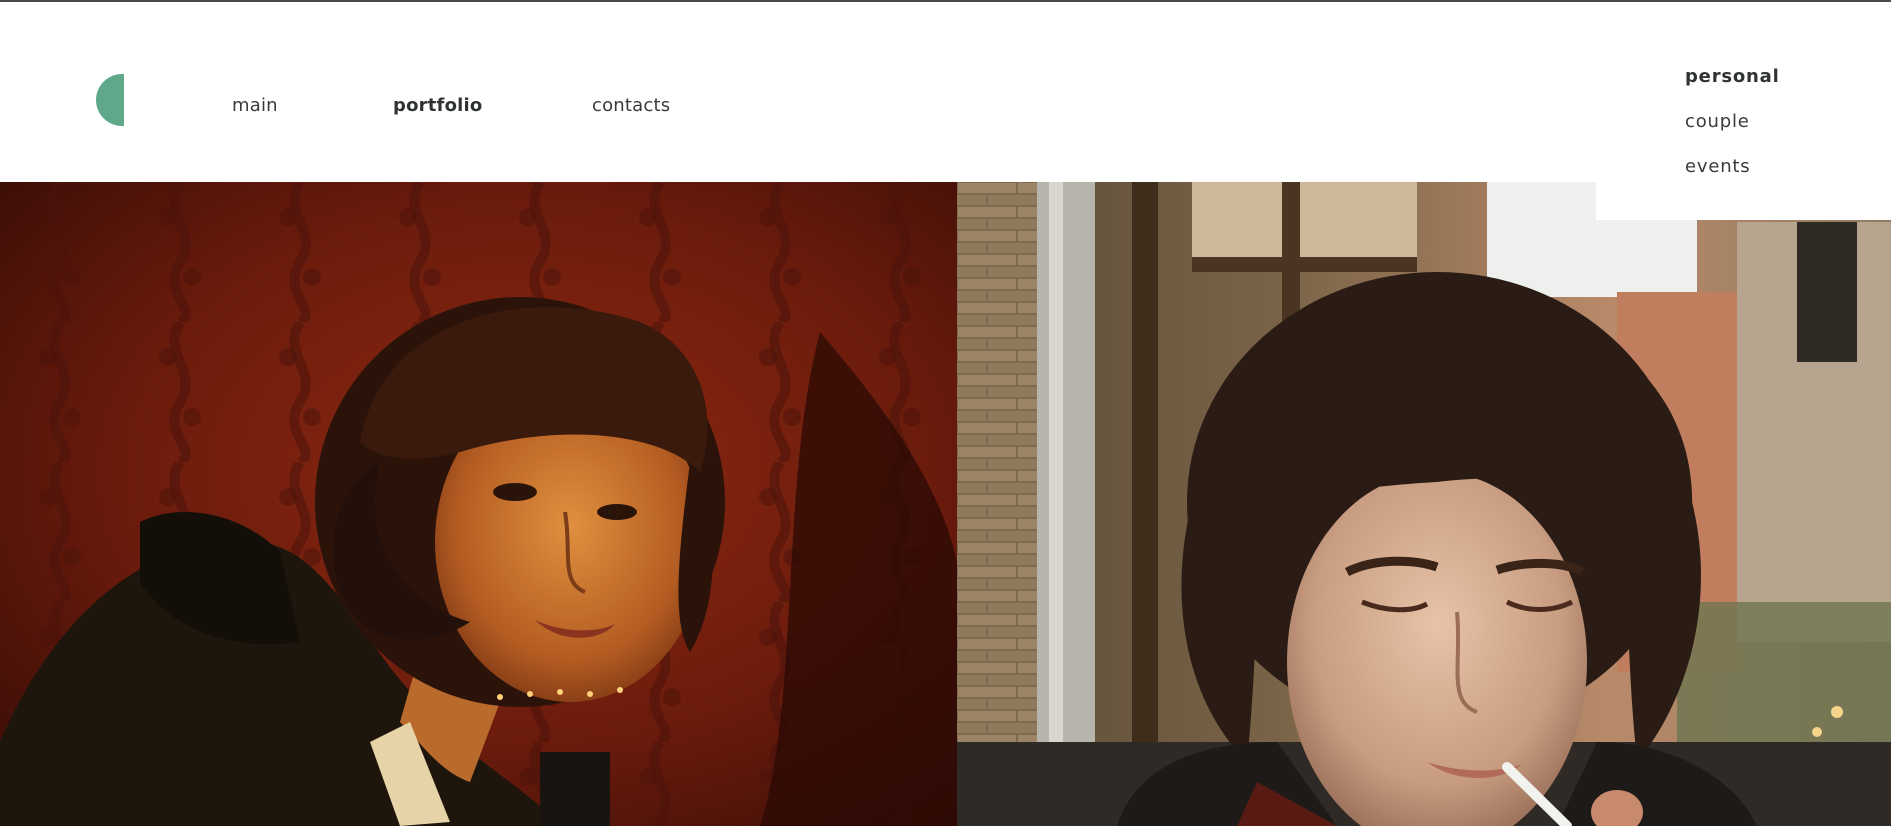 The width and height of the screenshot is (1891, 826). What do you see at coordinates (1717, 166) in the screenshot?
I see `submenu-item-events: events` at bounding box center [1717, 166].